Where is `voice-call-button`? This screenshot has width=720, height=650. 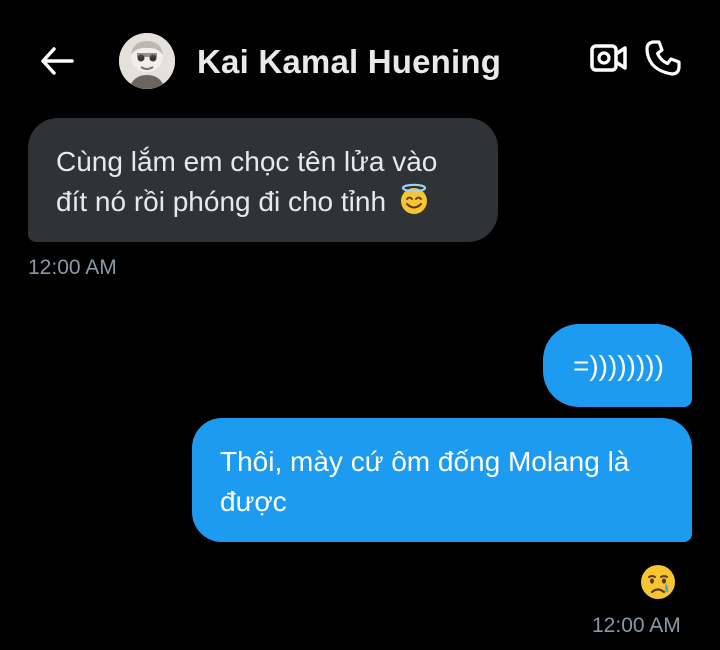 voice-call-button is located at coordinates (664, 59).